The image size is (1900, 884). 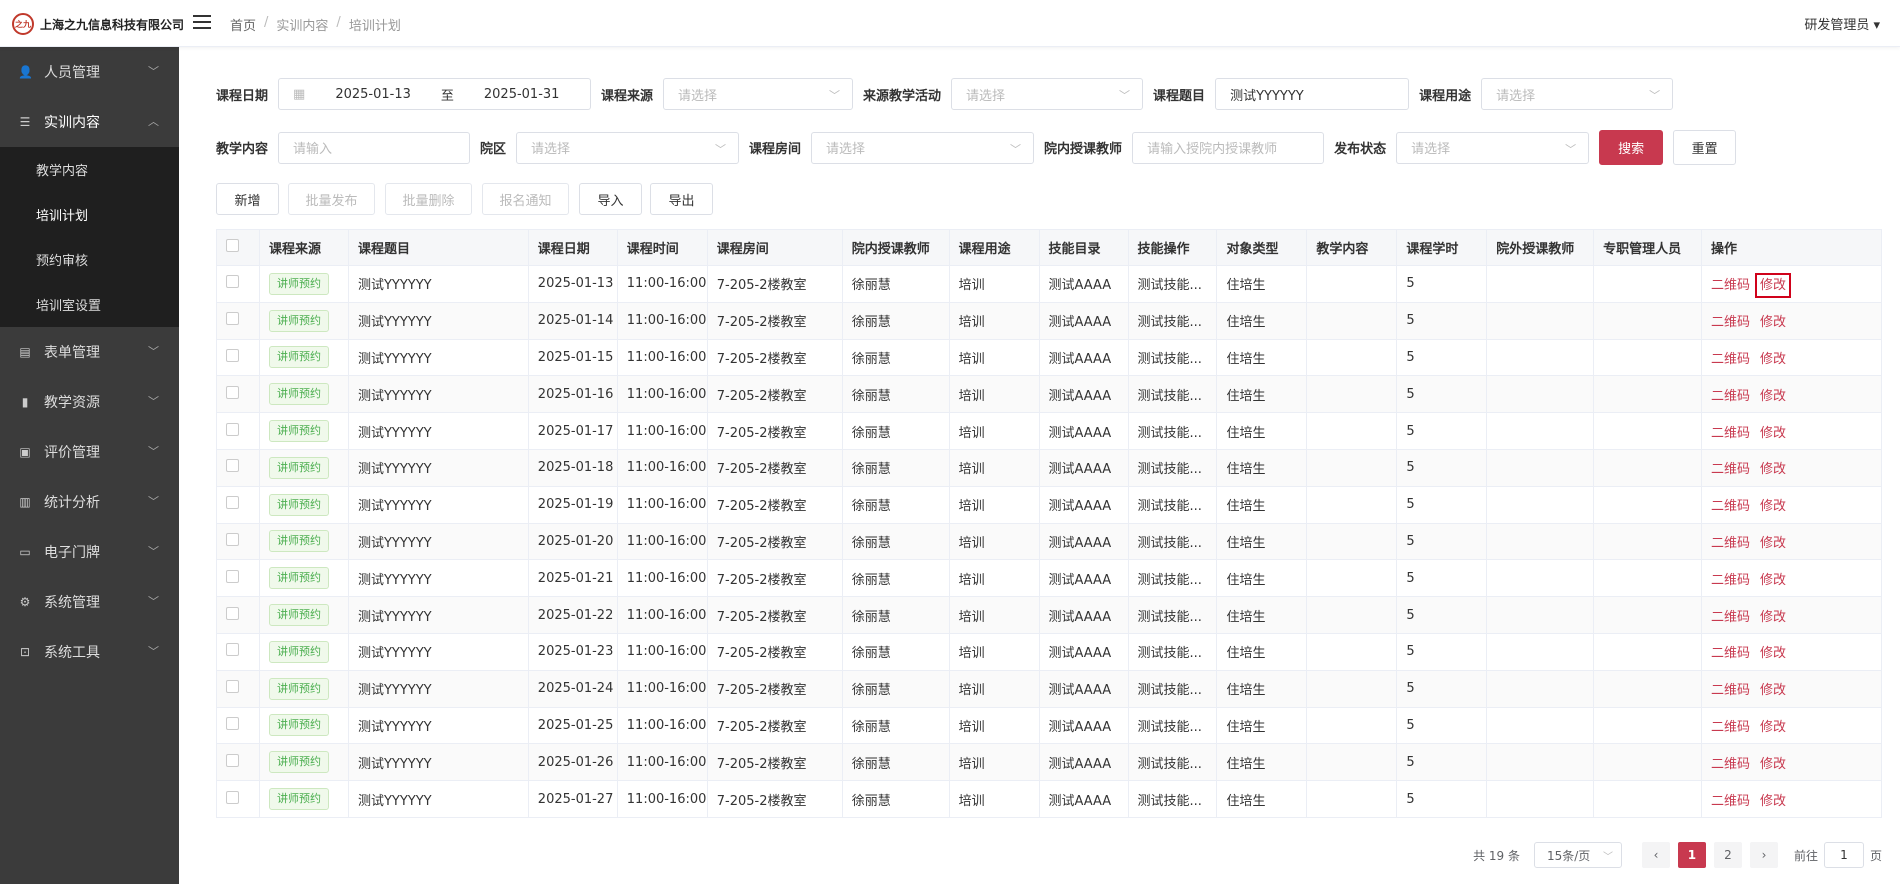 I want to click on date-end: 2025-01-31, so click(x=521, y=94).